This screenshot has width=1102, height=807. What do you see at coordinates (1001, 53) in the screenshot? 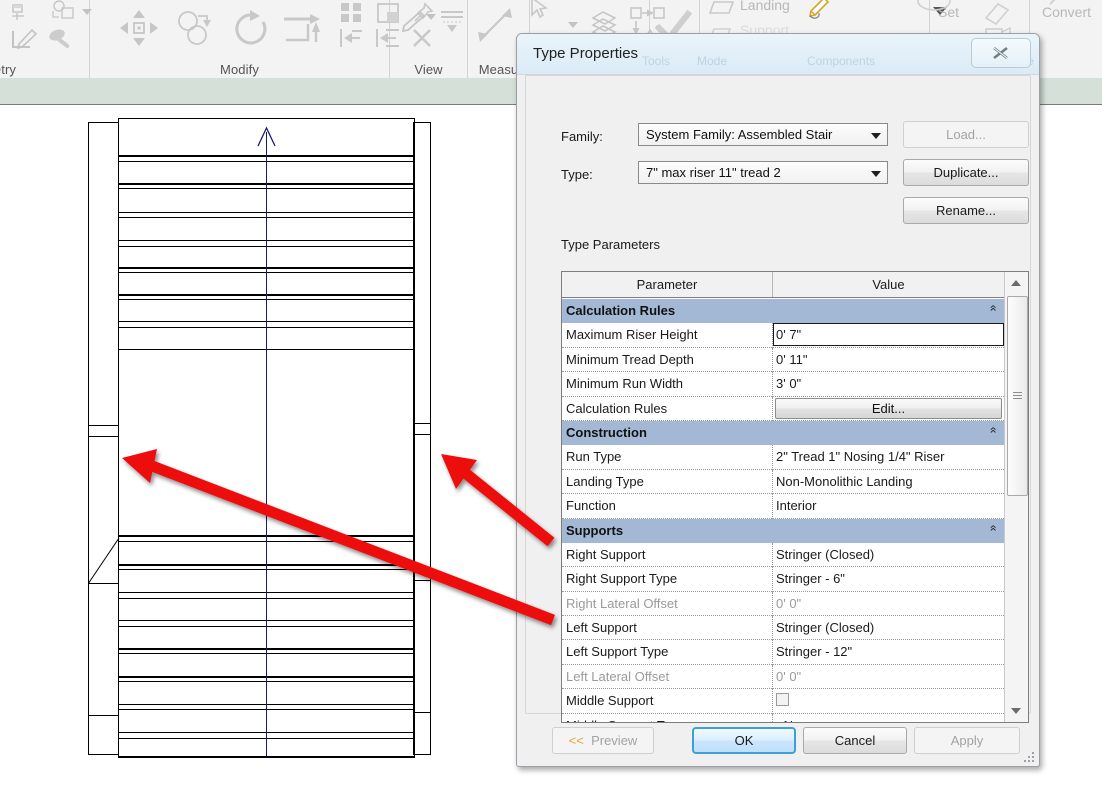
I see `close-icon` at bounding box center [1001, 53].